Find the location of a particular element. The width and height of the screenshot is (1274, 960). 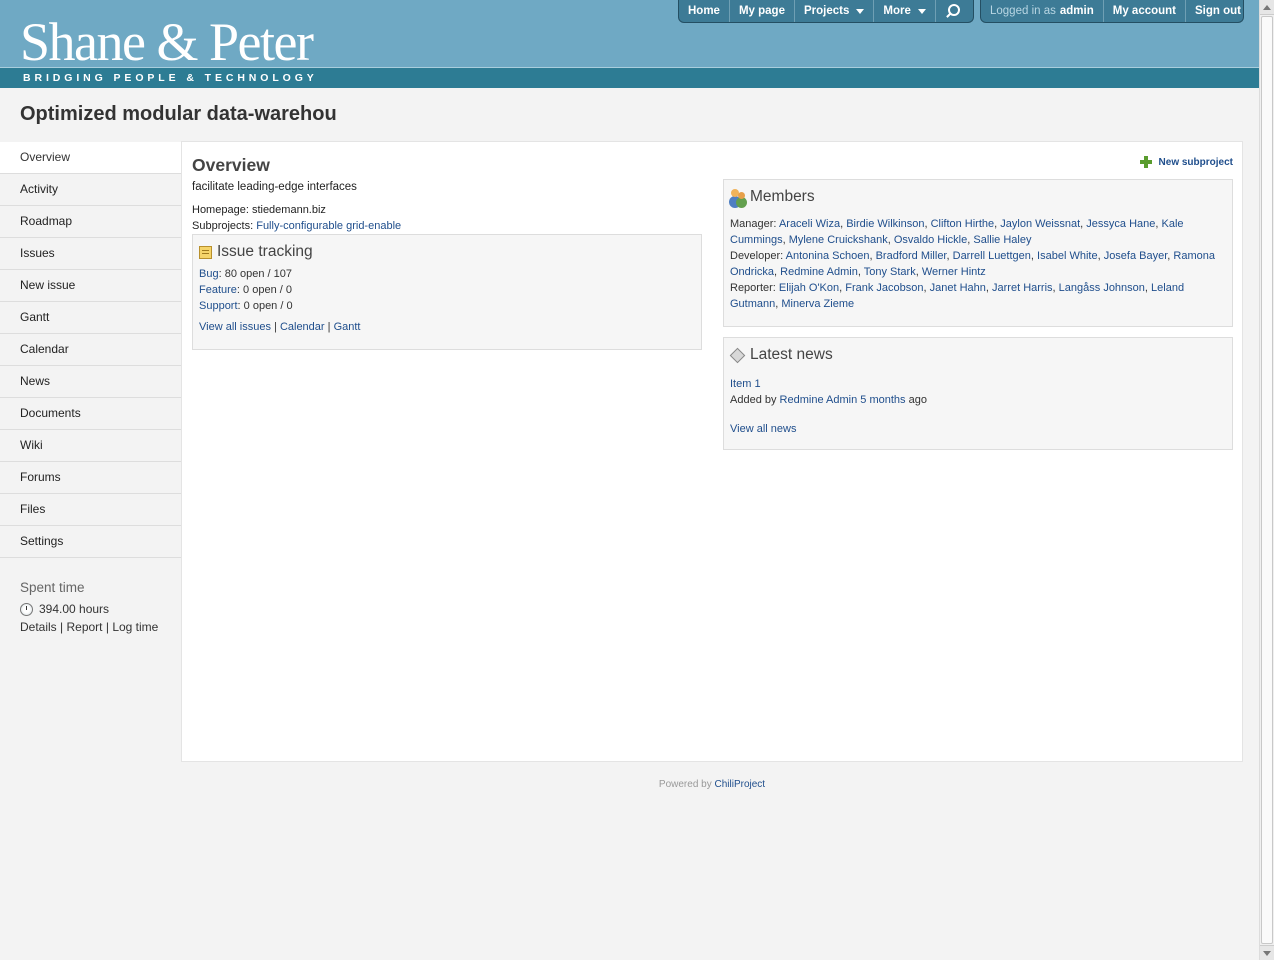

menu-issues: Issues is located at coordinates (90, 254).